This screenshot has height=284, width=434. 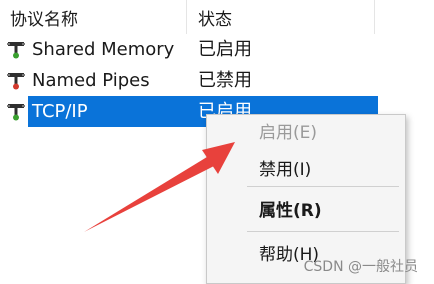 I want to click on column-header-status: 状态, so click(x=283, y=17).